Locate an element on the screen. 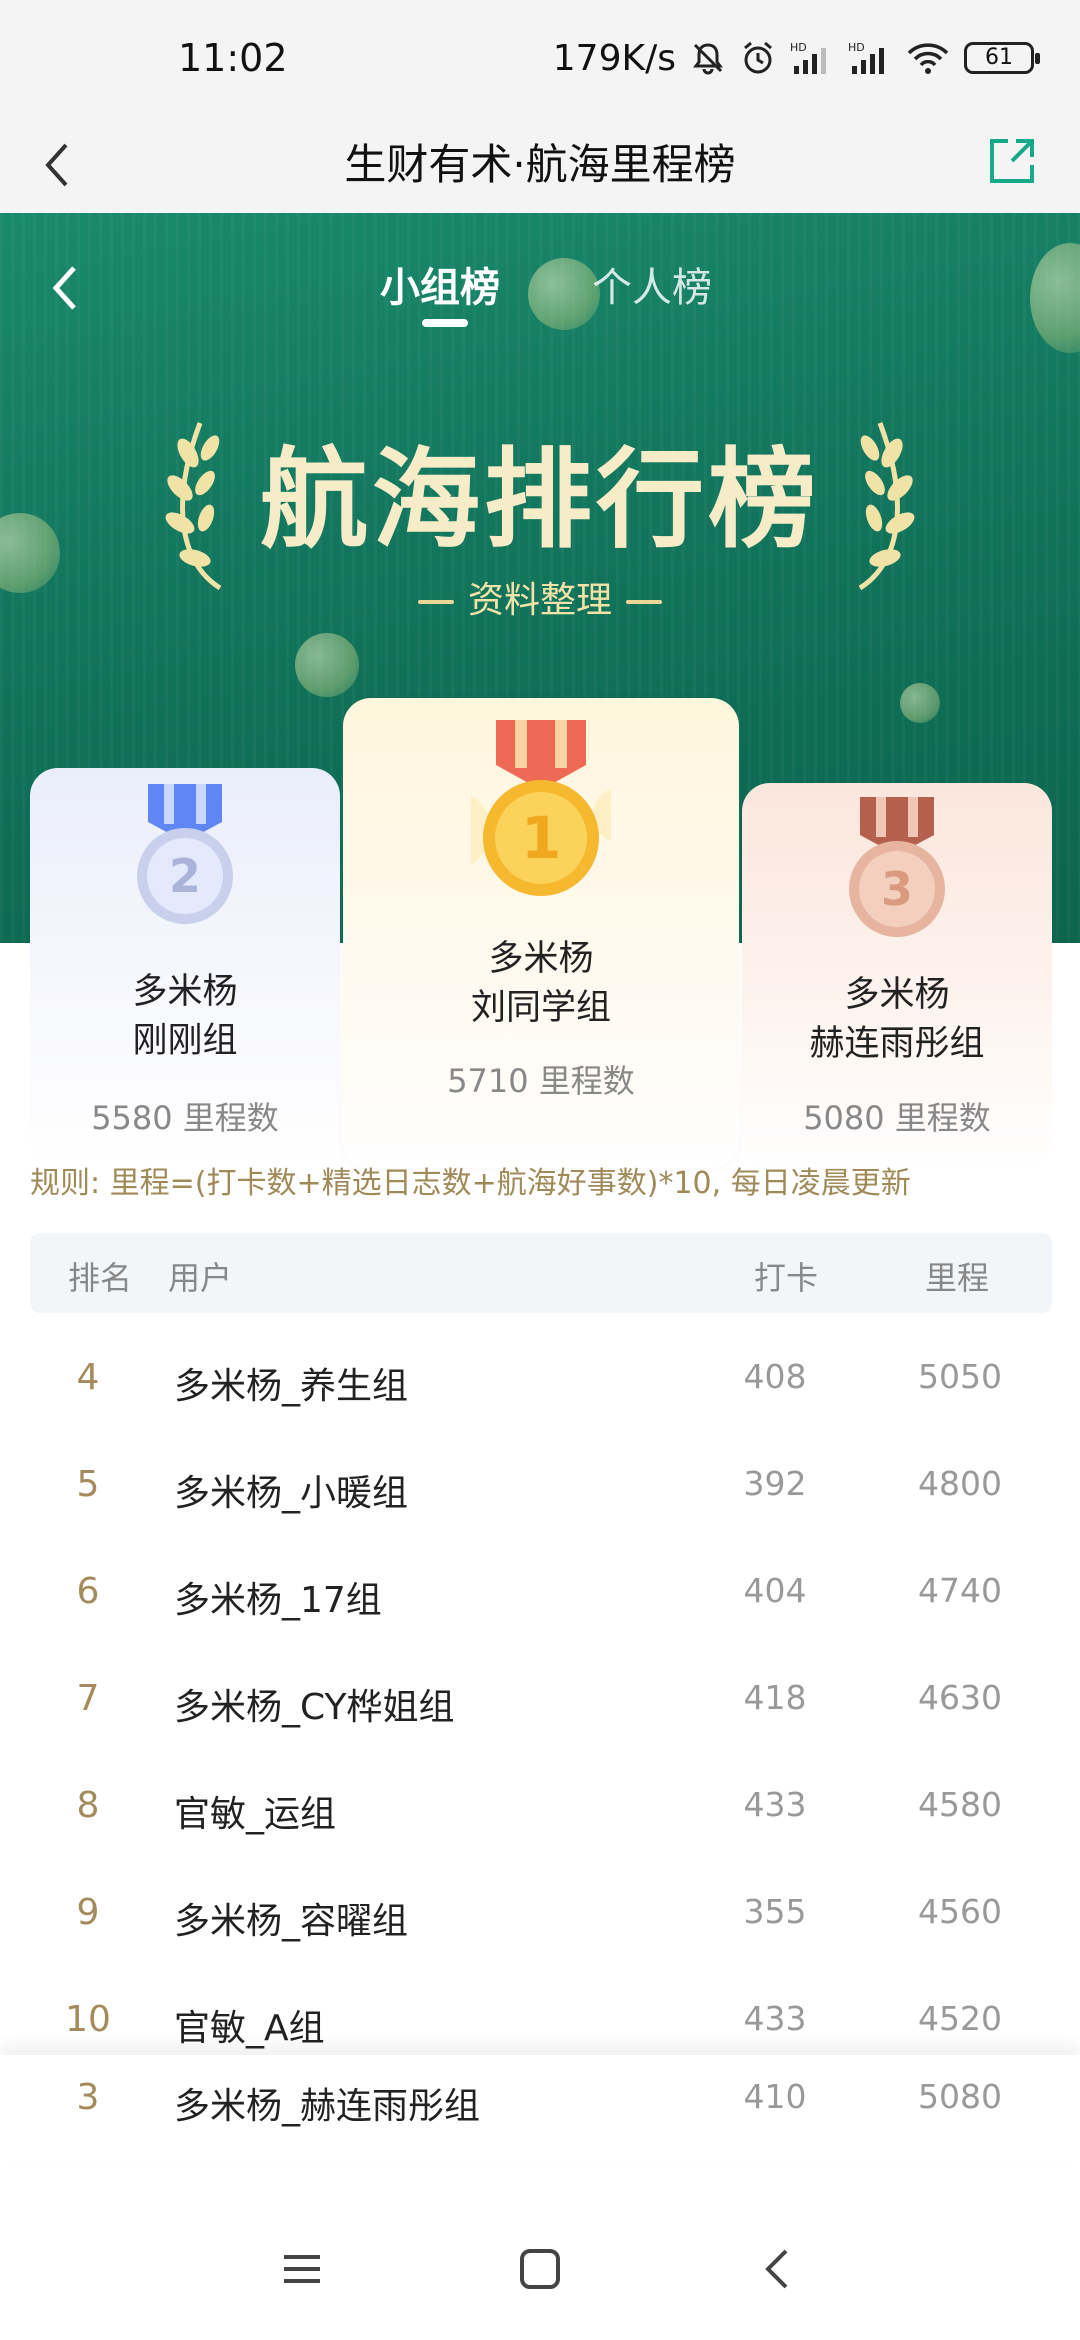 The image size is (1080, 2340). row-rank: 7 is located at coordinates (88, 1698).